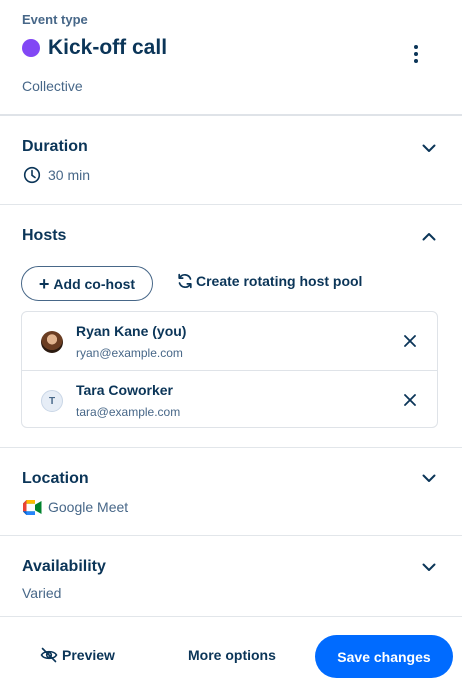  Describe the element at coordinates (185, 281) in the screenshot. I see `refresh-icon` at that location.